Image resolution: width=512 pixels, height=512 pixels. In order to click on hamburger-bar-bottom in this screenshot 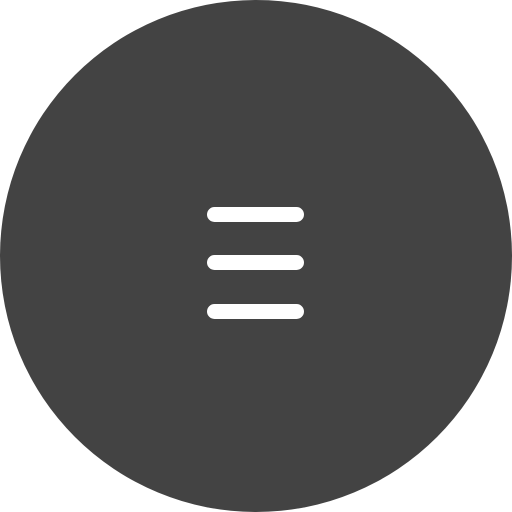, I will do `click(255, 311)`.